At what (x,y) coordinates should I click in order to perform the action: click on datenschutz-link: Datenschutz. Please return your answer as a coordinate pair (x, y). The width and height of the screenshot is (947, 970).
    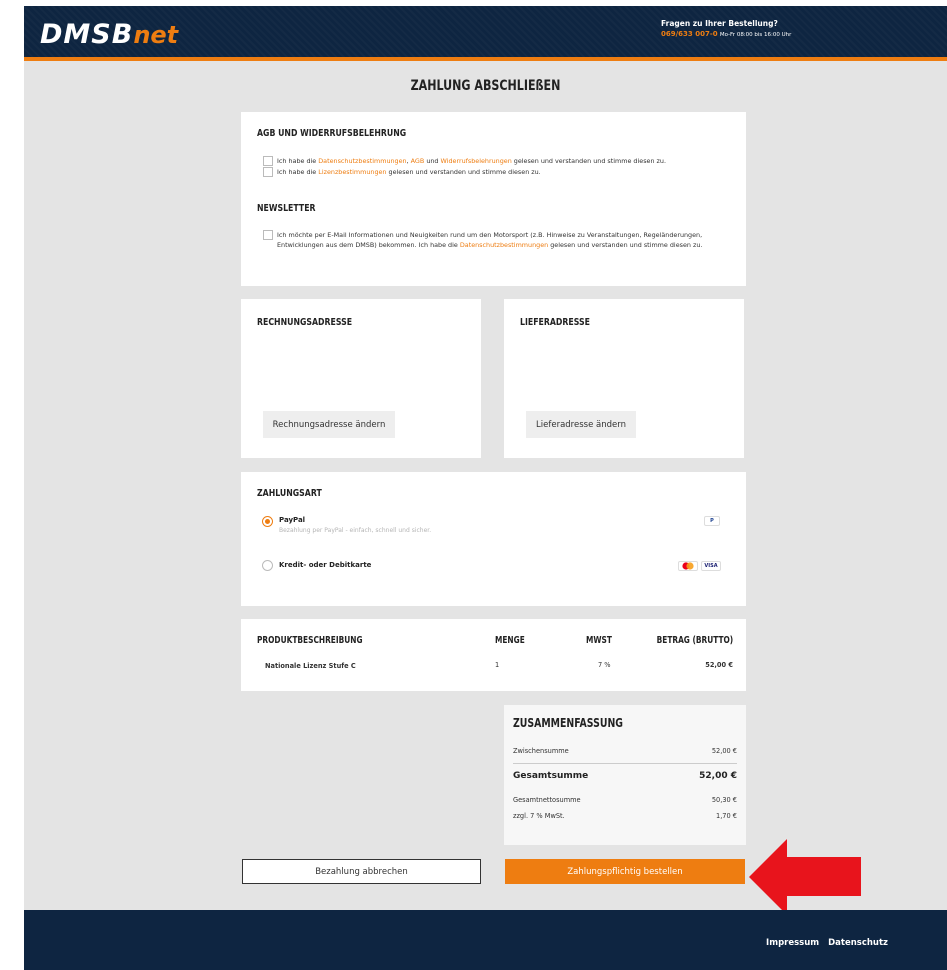
    Looking at the image, I should click on (858, 943).